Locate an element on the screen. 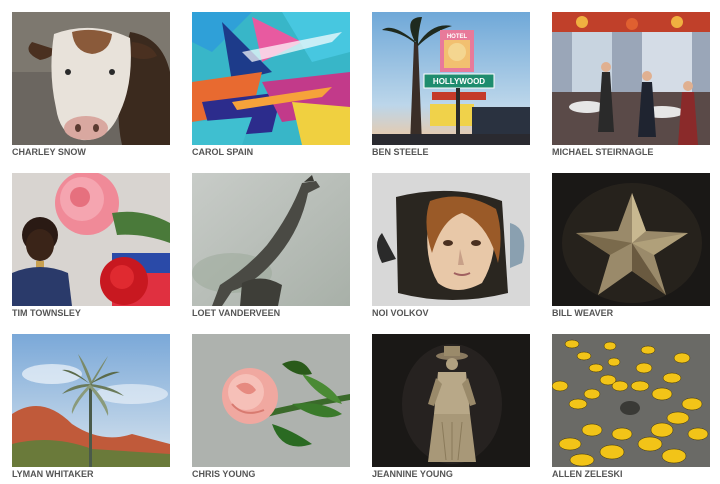 This screenshot has width=720, height=484. artist-name: ALLEN ZELESKI is located at coordinates (636, 474).